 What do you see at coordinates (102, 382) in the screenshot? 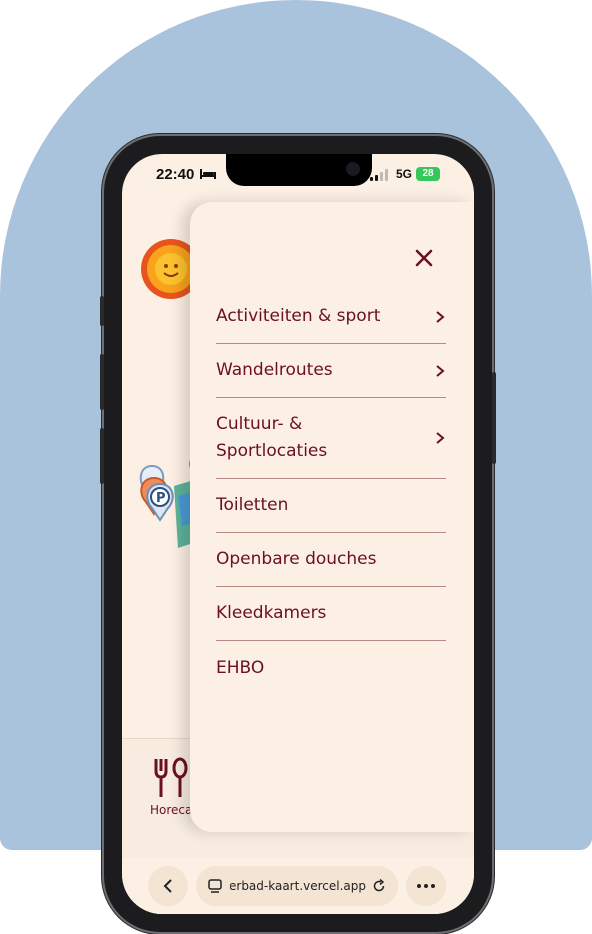
I see `volume-up-button` at bounding box center [102, 382].